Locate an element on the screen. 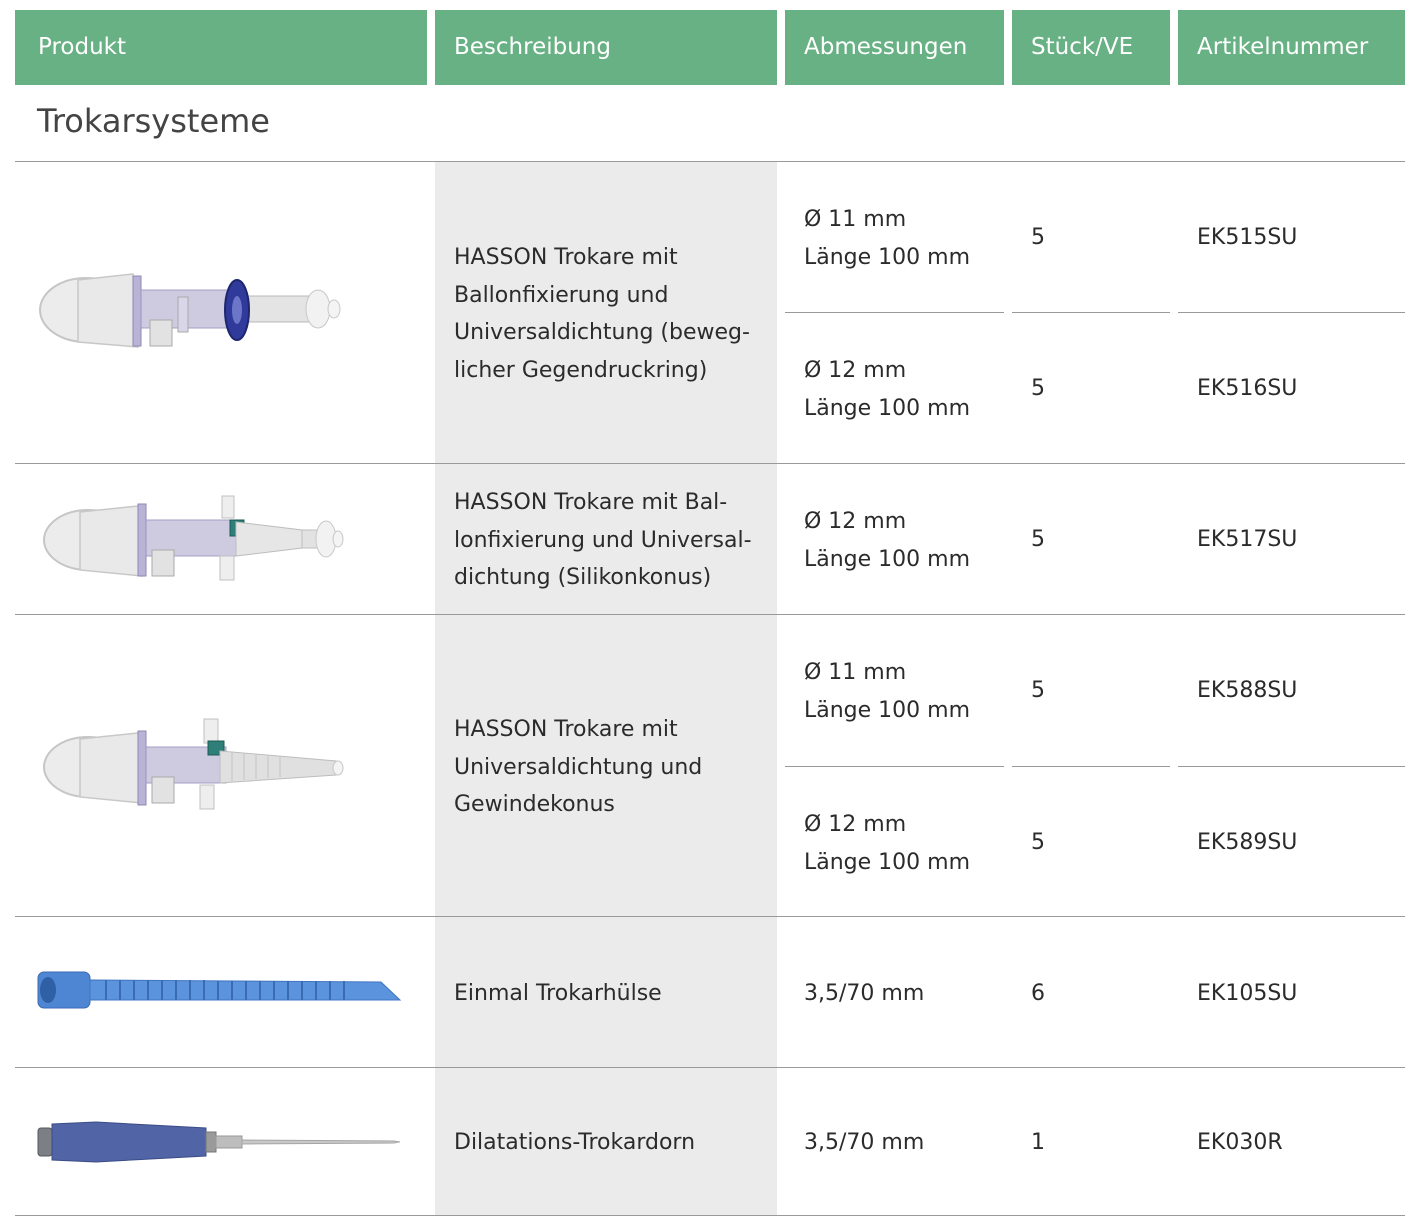 The width and height of the screenshot is (1405, 1217). description-line: Gewindekonus is located at coordinates (534, 804).